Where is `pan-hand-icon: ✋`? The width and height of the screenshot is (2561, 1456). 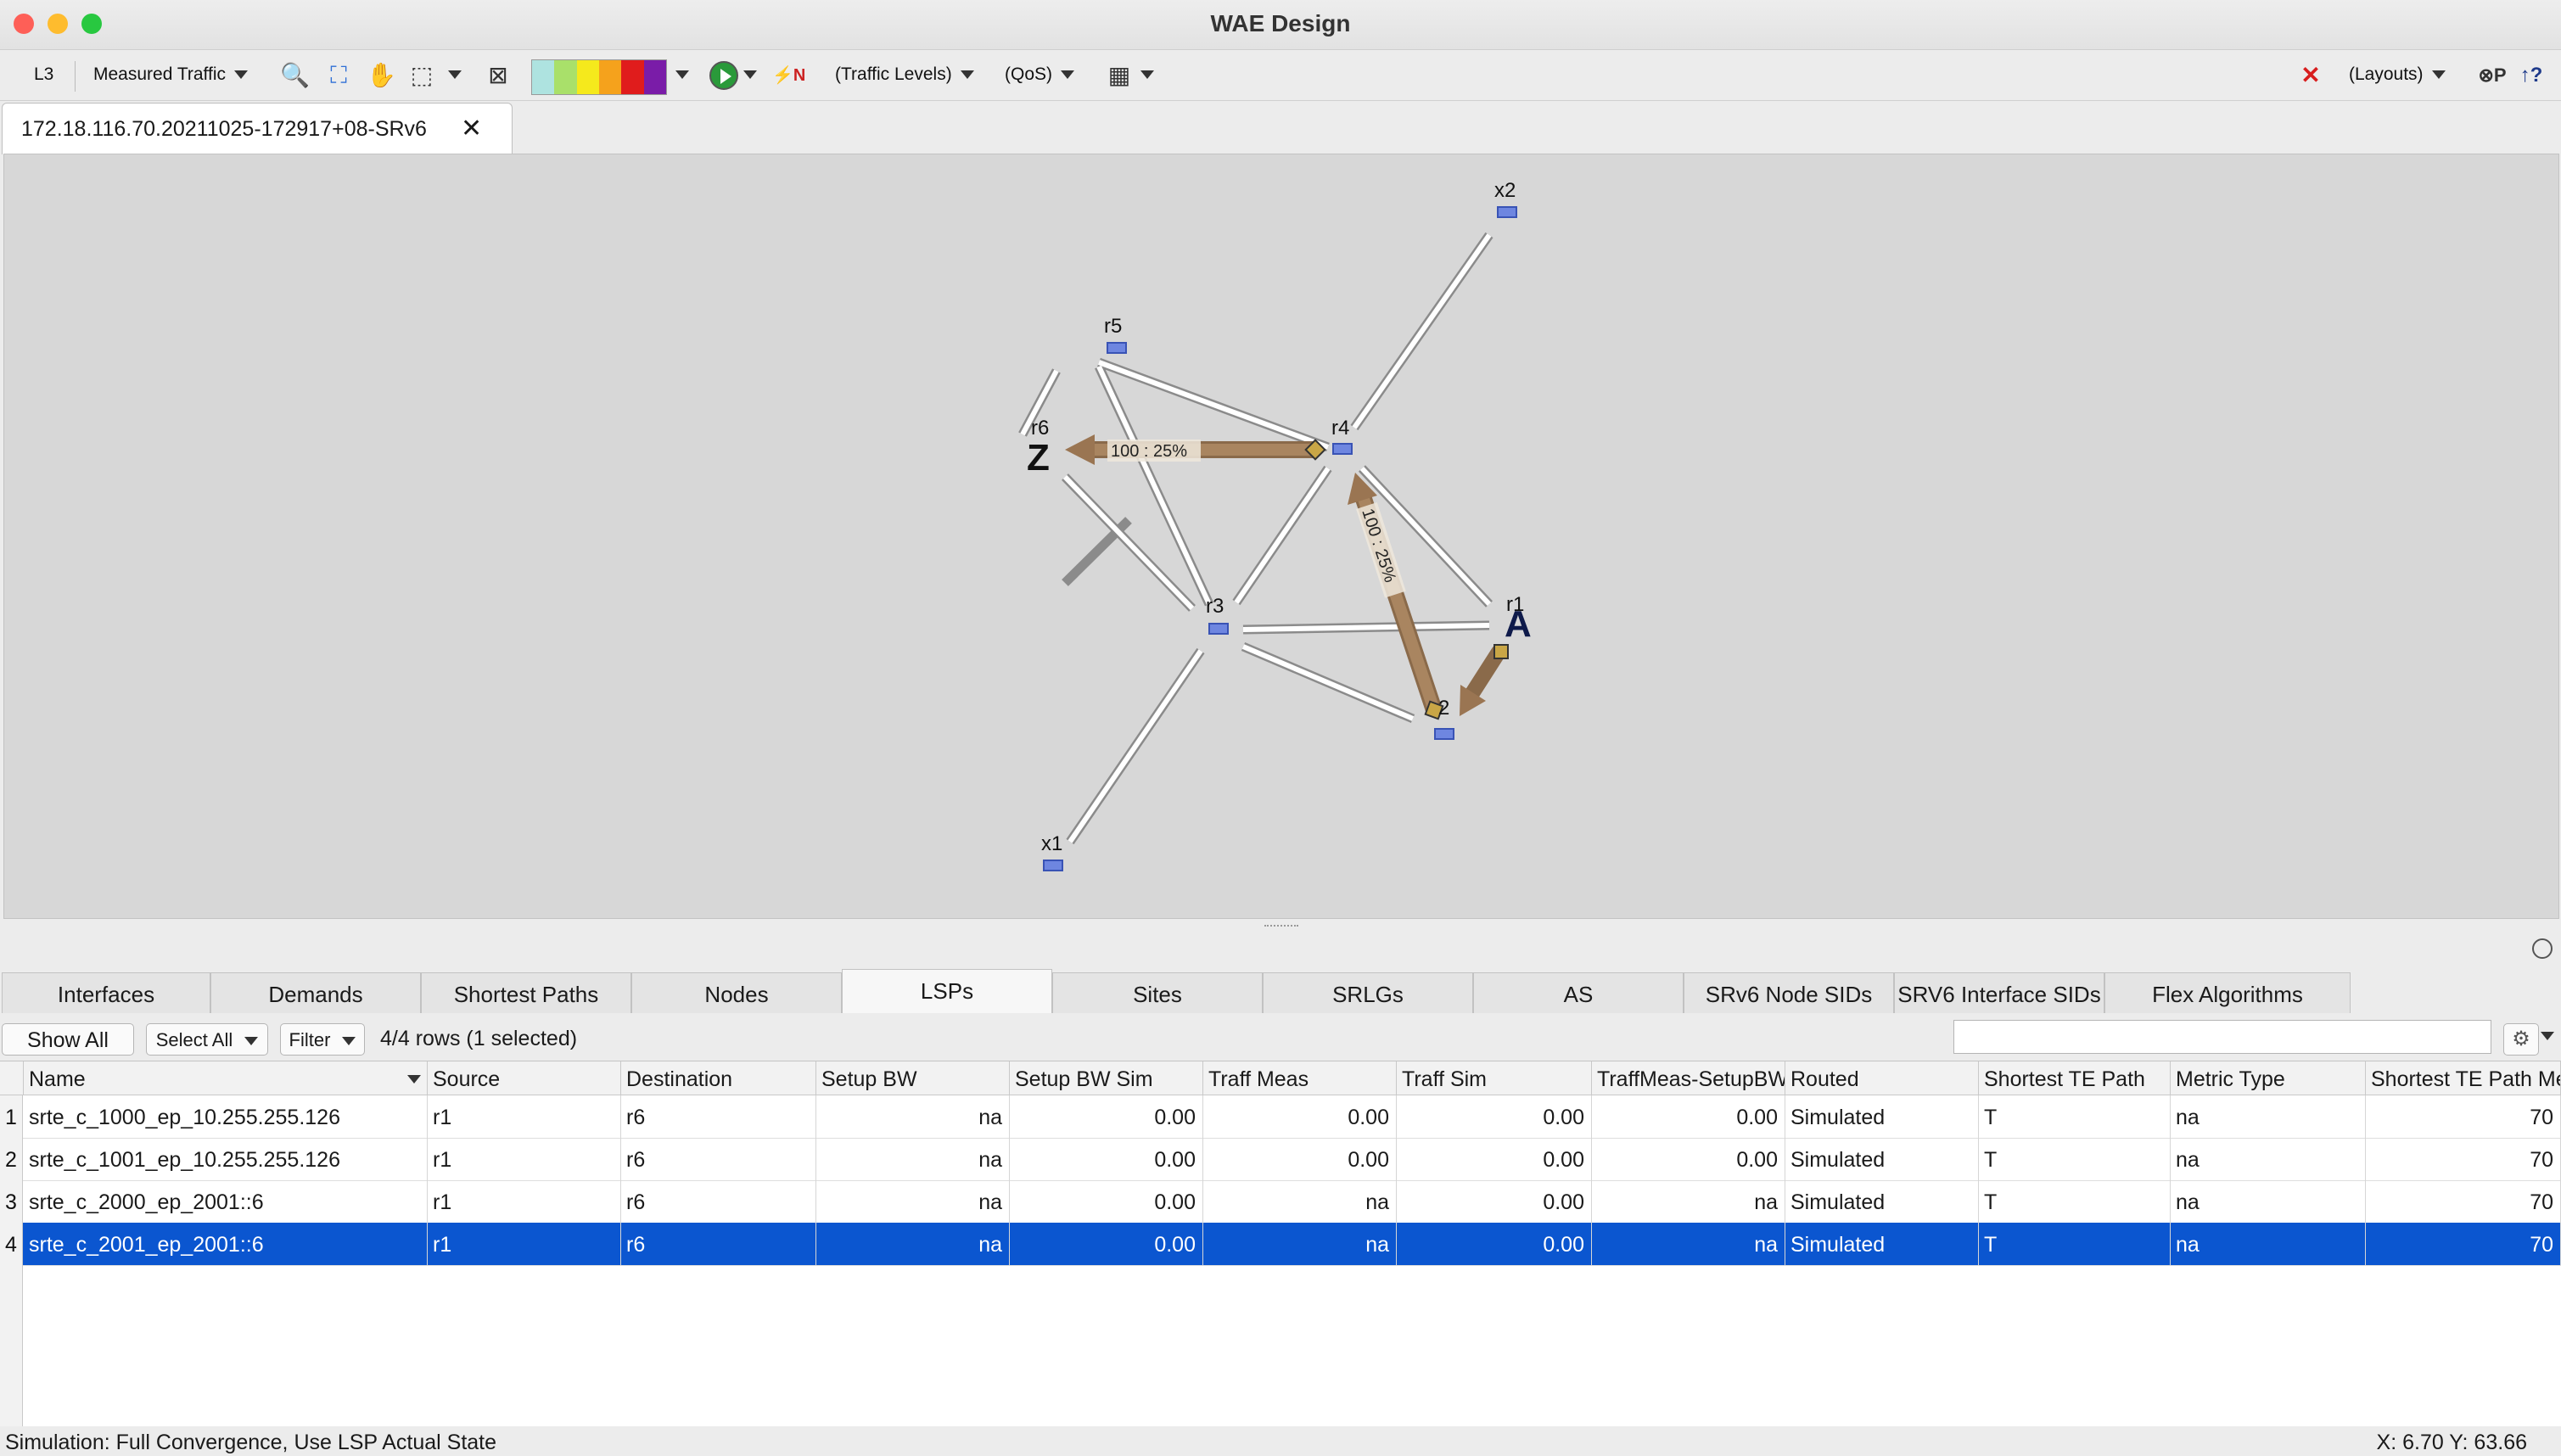
pan-hand-icon: ✋ is located at coordinates (382, 75).